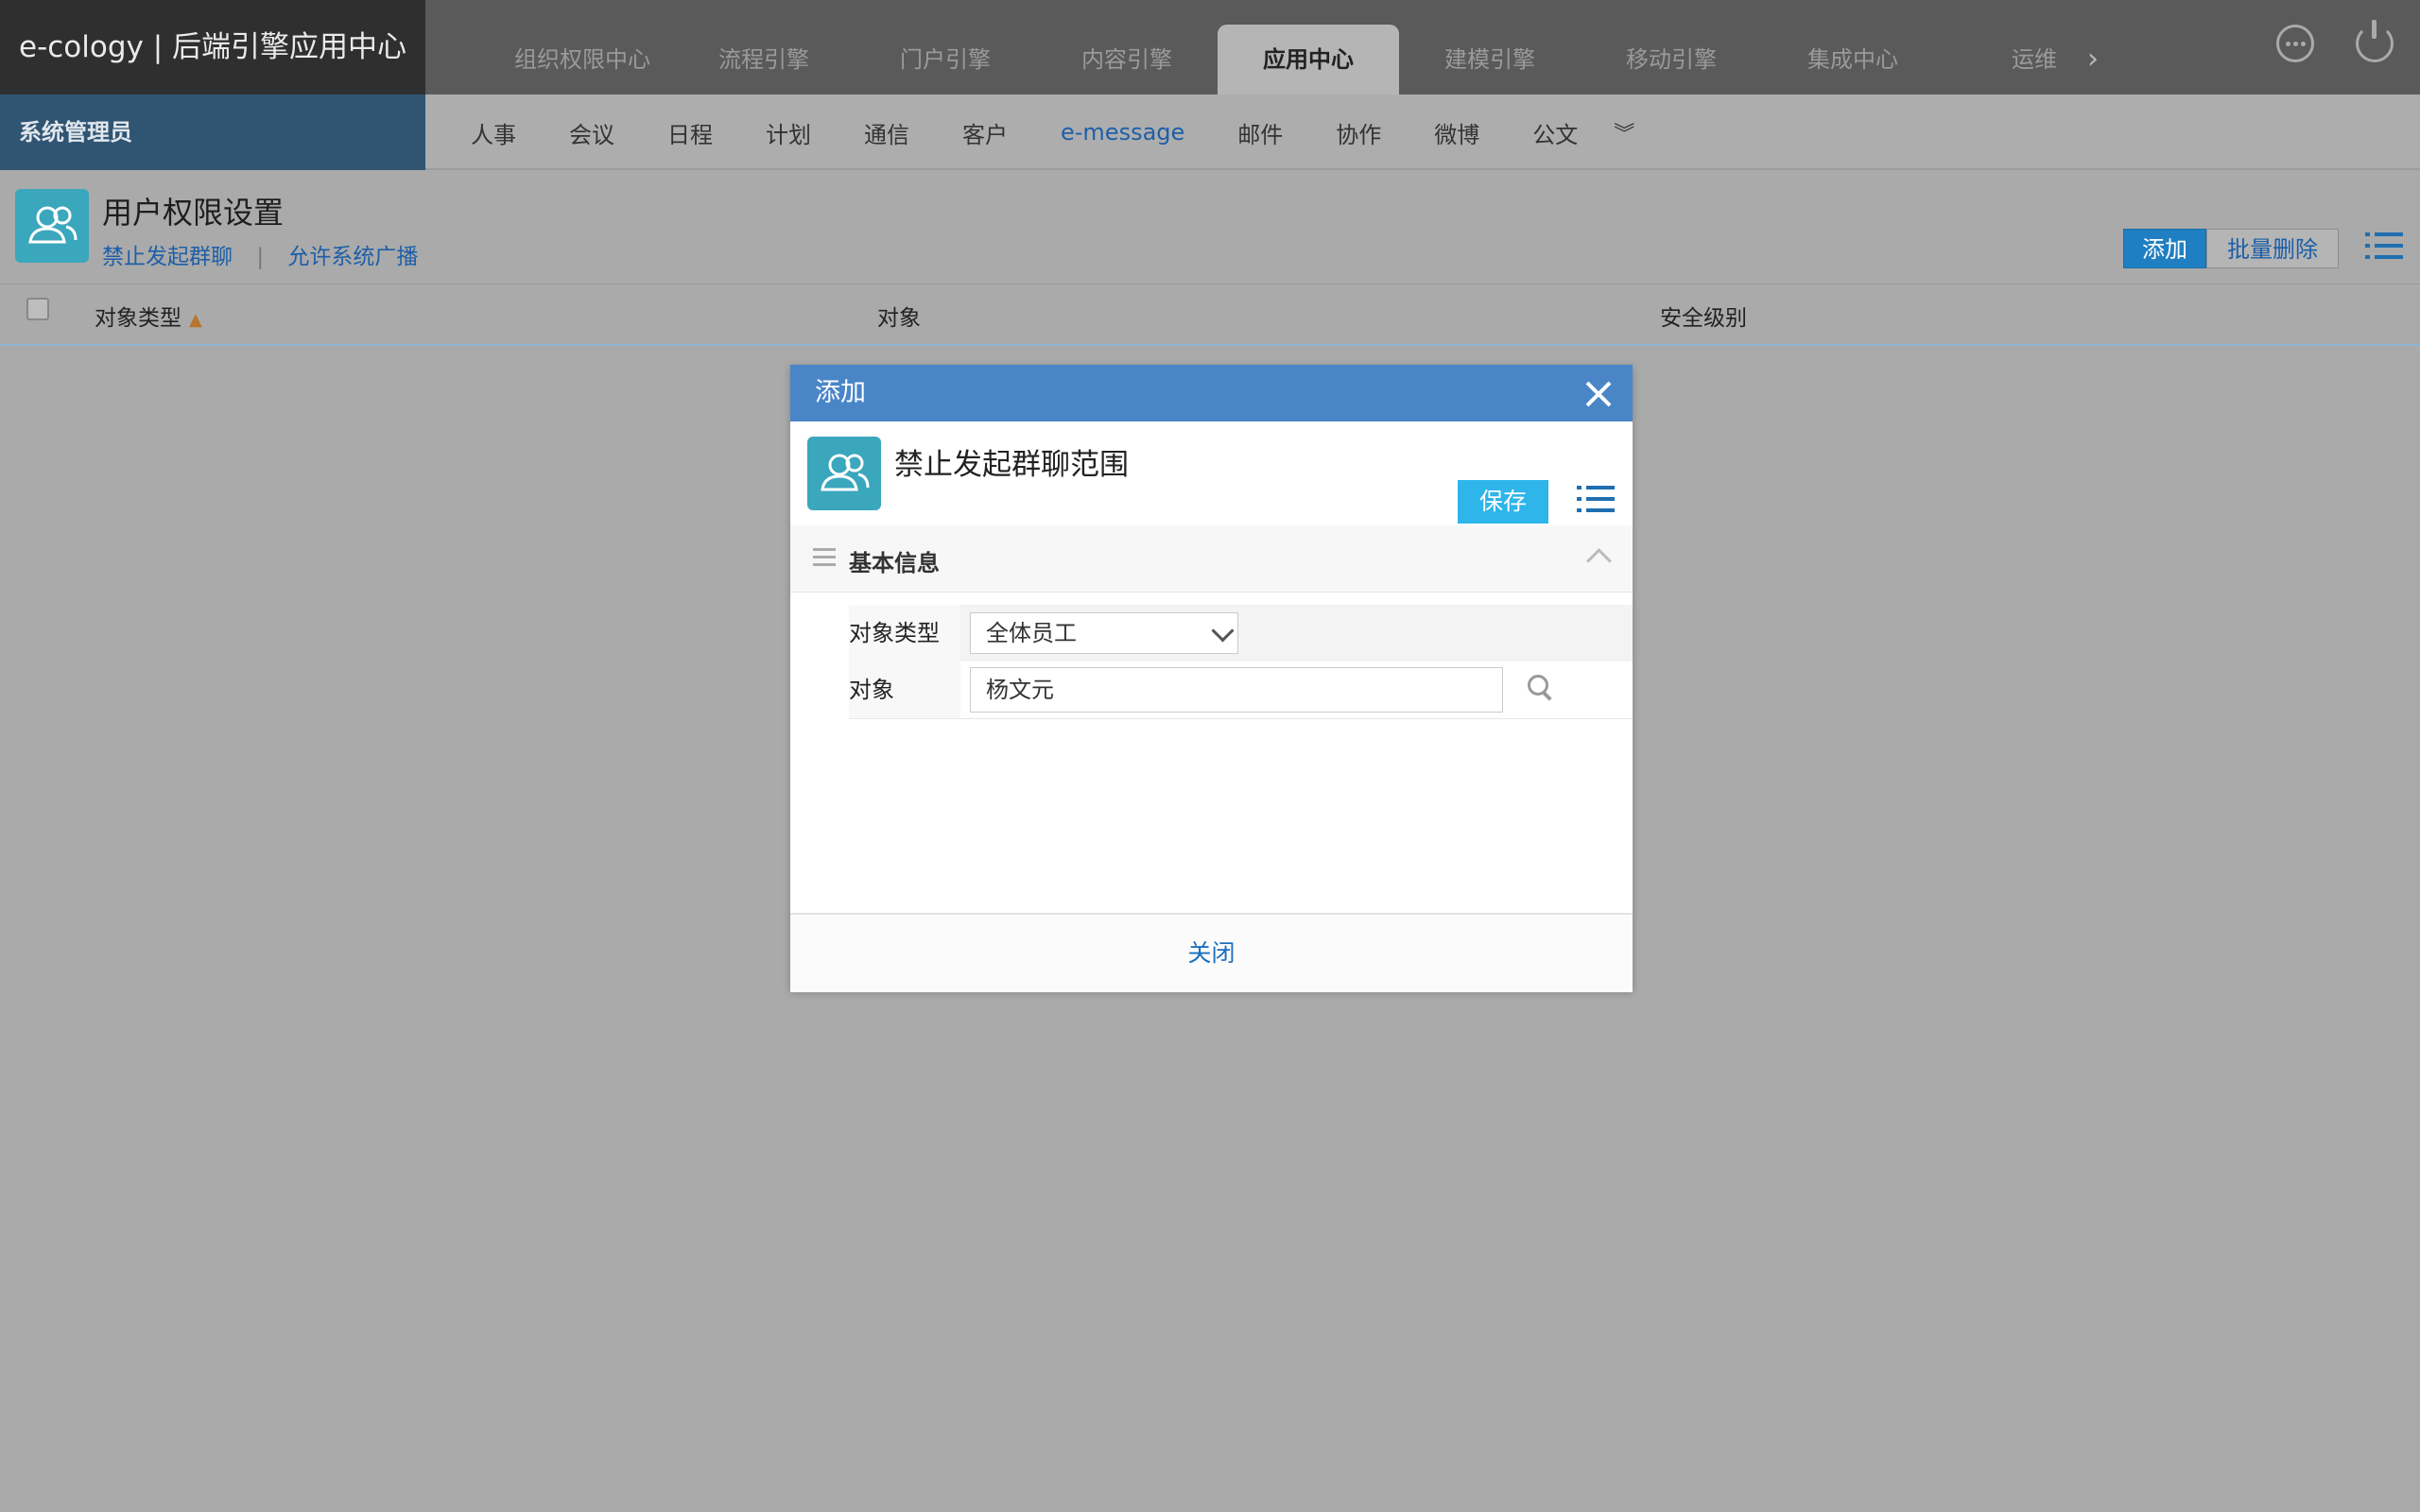 Image resolution: width=2420 pixels, height=1512 pixels. What do you see at coordinates (591, 132) in the screenshot?
I see `subnav-item-meeting: 会议` at bounding box center [591, 132].